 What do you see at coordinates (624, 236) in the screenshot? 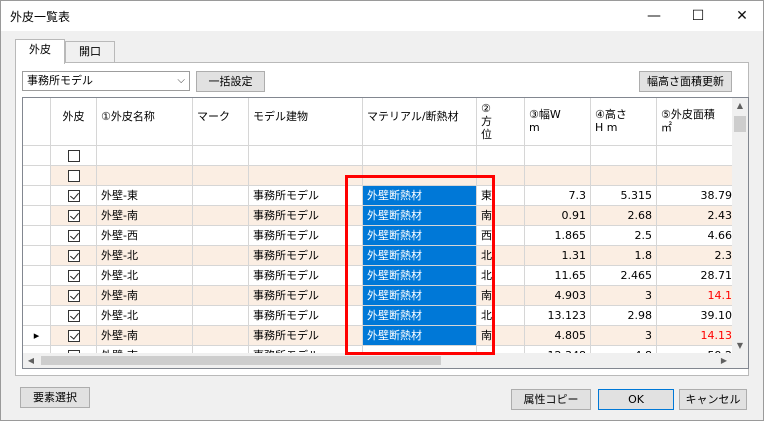
I see `table-cell-height: 2.5` at bounding box center [624, 236].